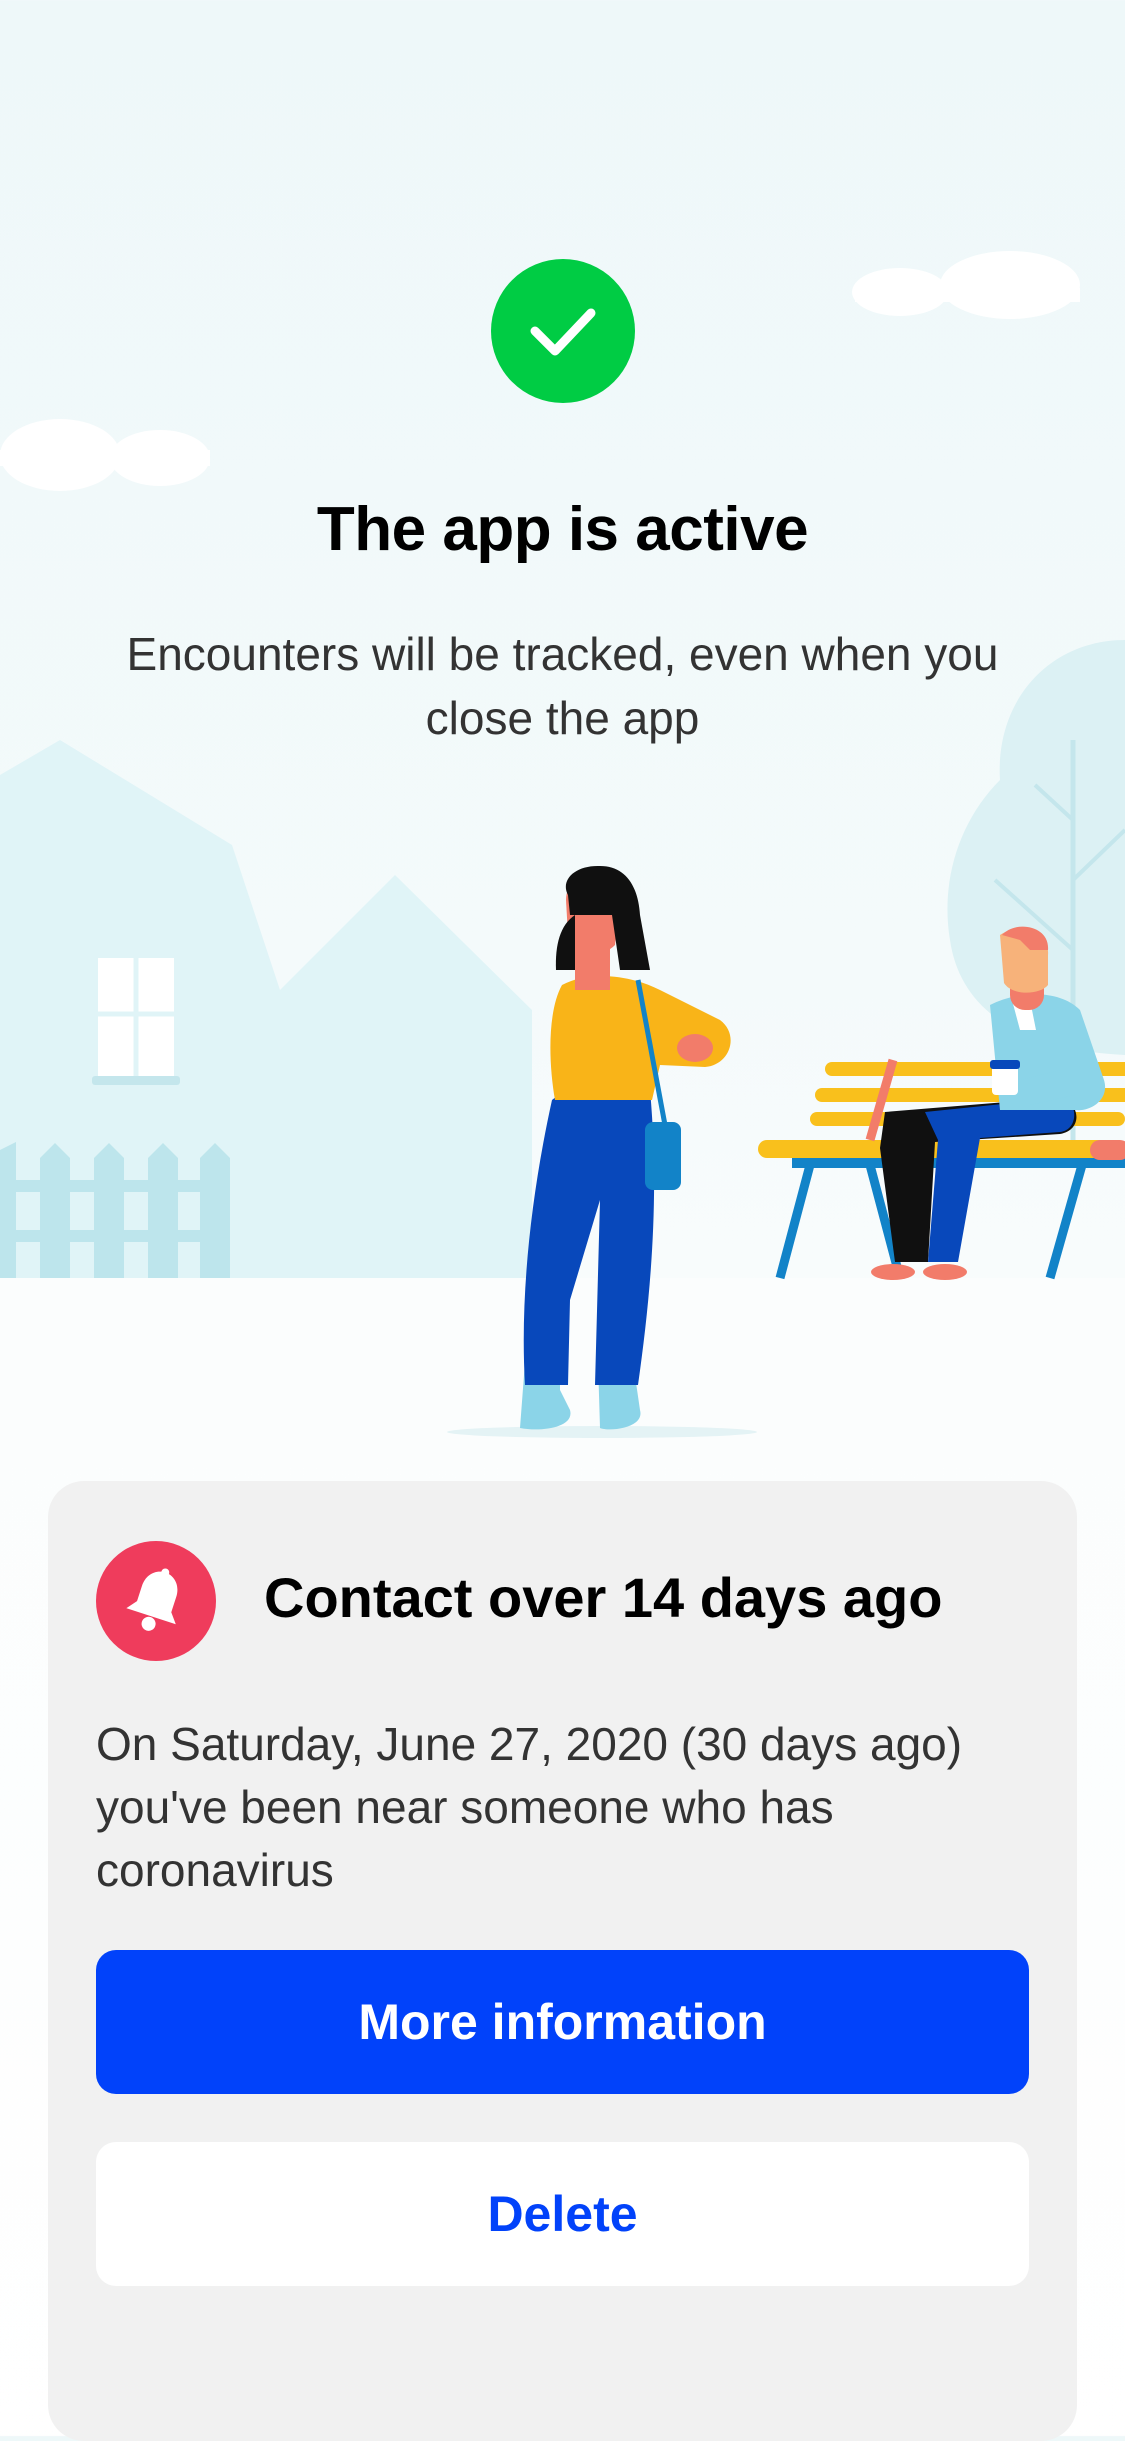  Describe the element at coordinates (105, 455) in the screenshot. I see `cloud-left` at that location.